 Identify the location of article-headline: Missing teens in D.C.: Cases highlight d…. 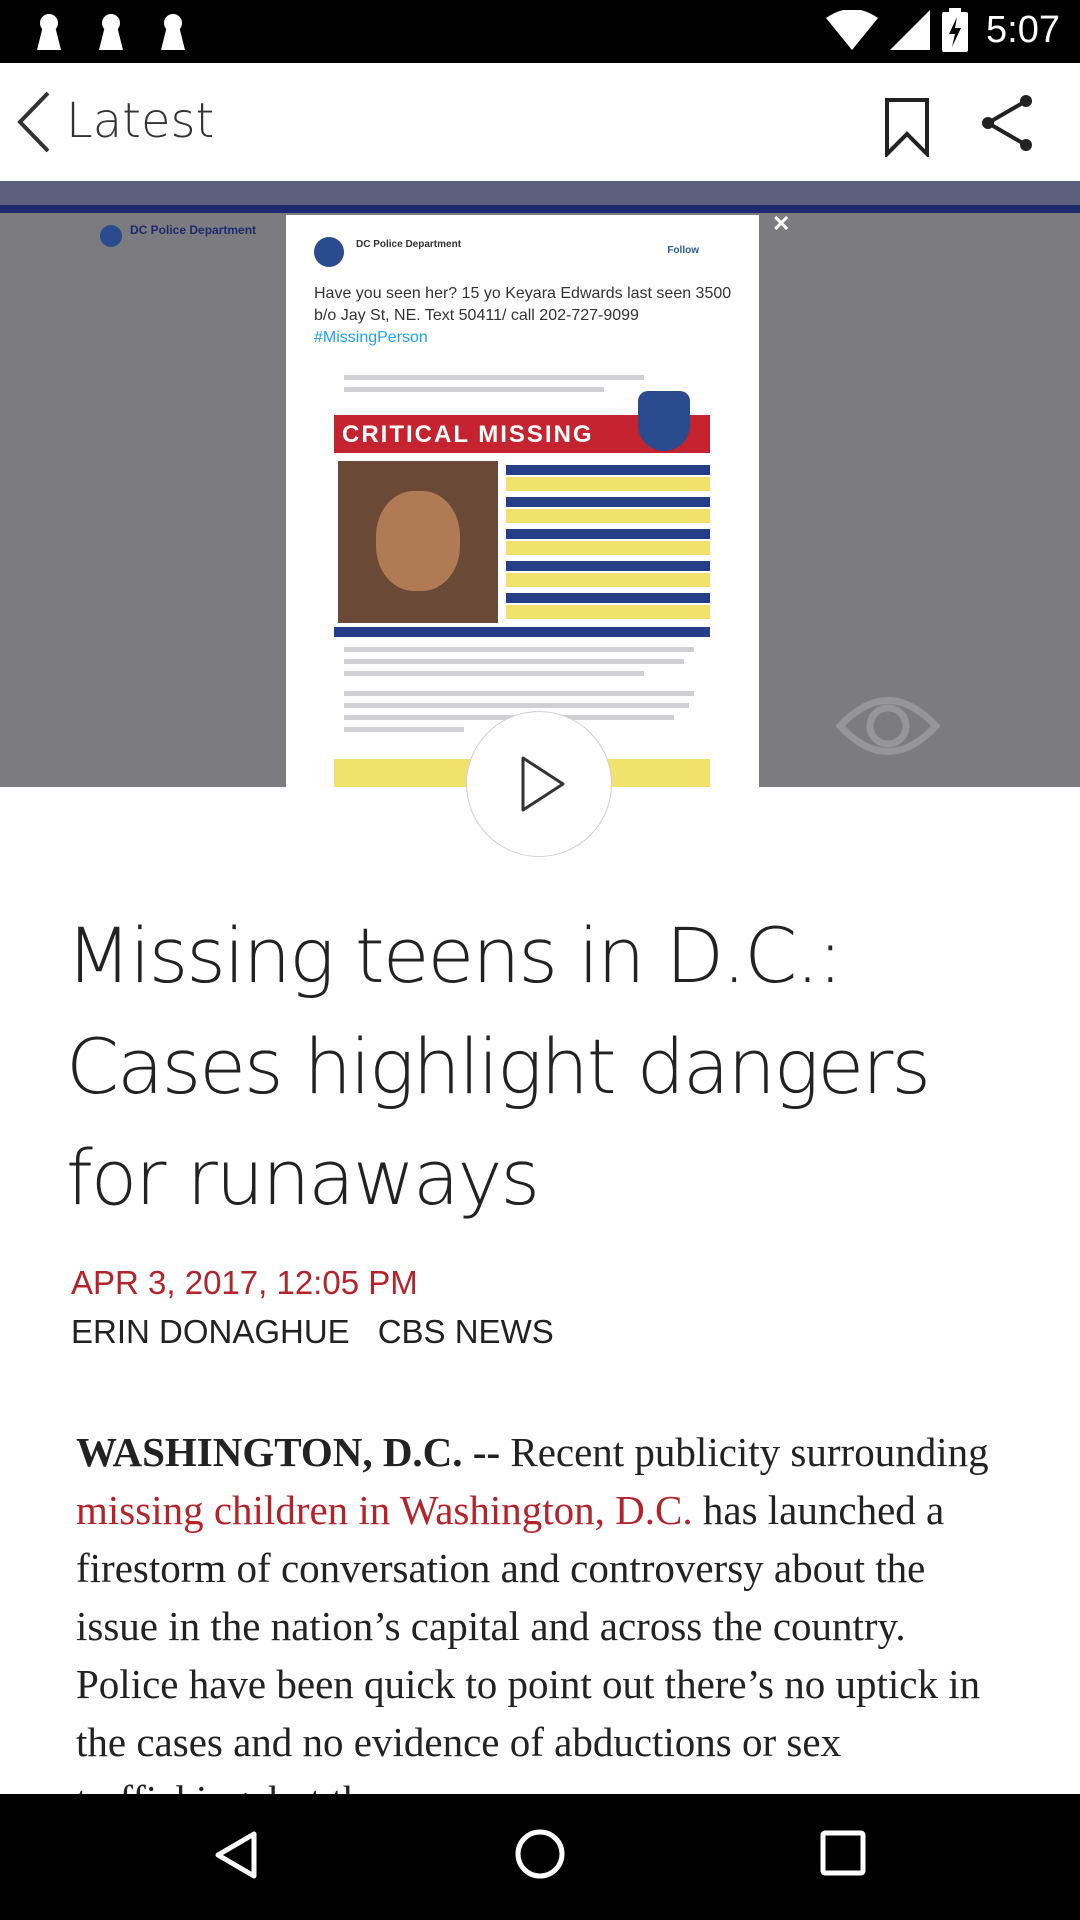
(498, 1066).